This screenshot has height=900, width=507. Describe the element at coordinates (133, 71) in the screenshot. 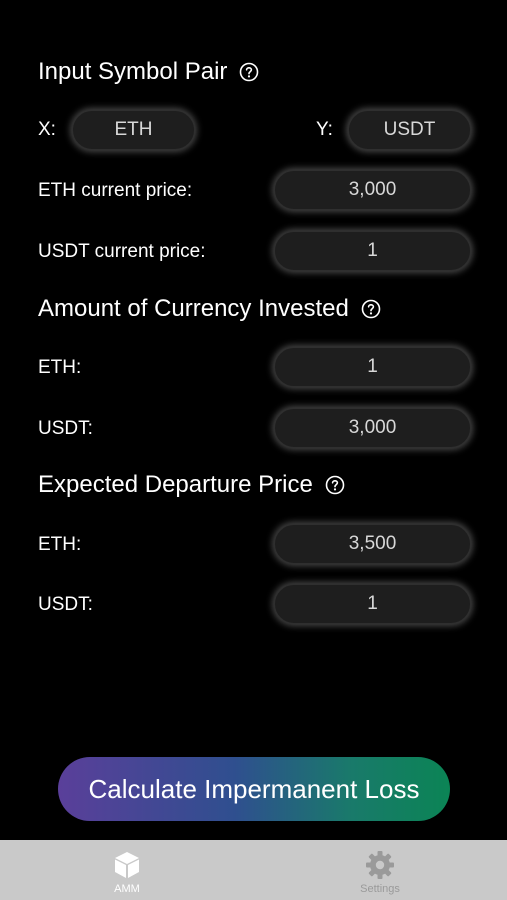

I see `symbol-pair-title-text: Input Symbol Pair` at that location.